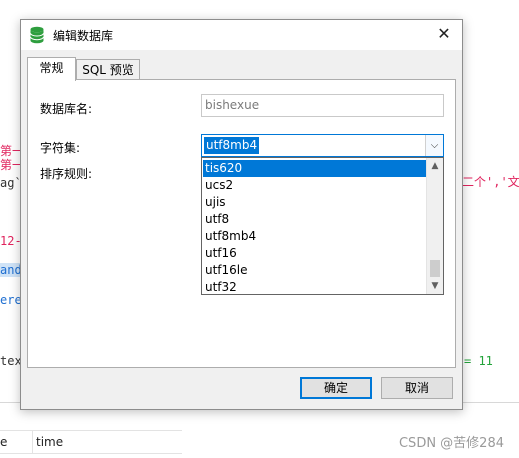 This screenshot has width=519, height=458. I want to click on chevron-down-icon: ⌵, so click(434, 145).